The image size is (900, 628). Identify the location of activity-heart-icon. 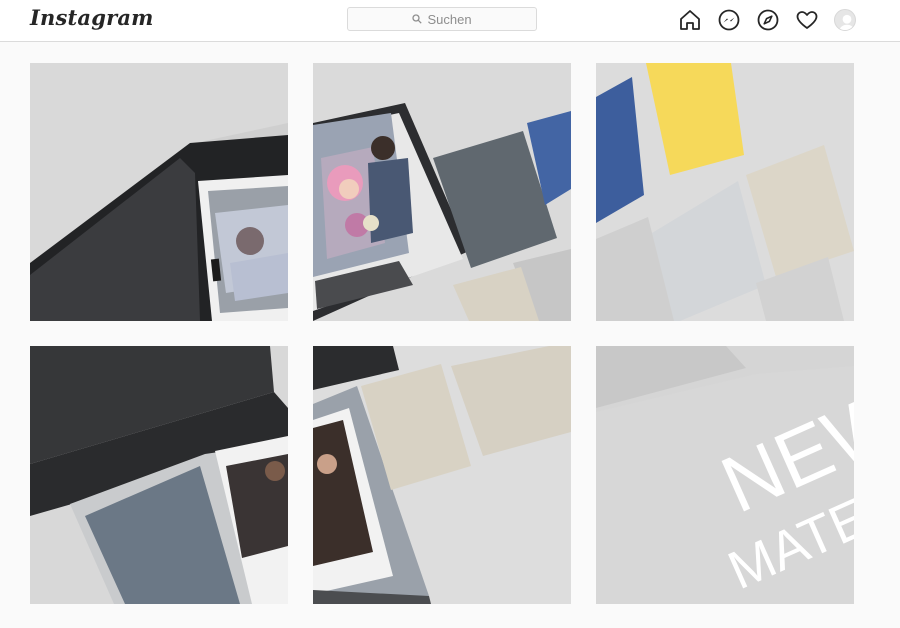
(807, 20).